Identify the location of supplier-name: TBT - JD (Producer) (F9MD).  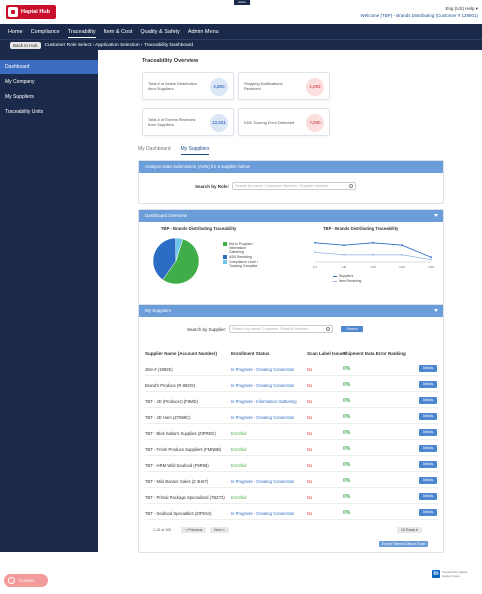
(171, 401).